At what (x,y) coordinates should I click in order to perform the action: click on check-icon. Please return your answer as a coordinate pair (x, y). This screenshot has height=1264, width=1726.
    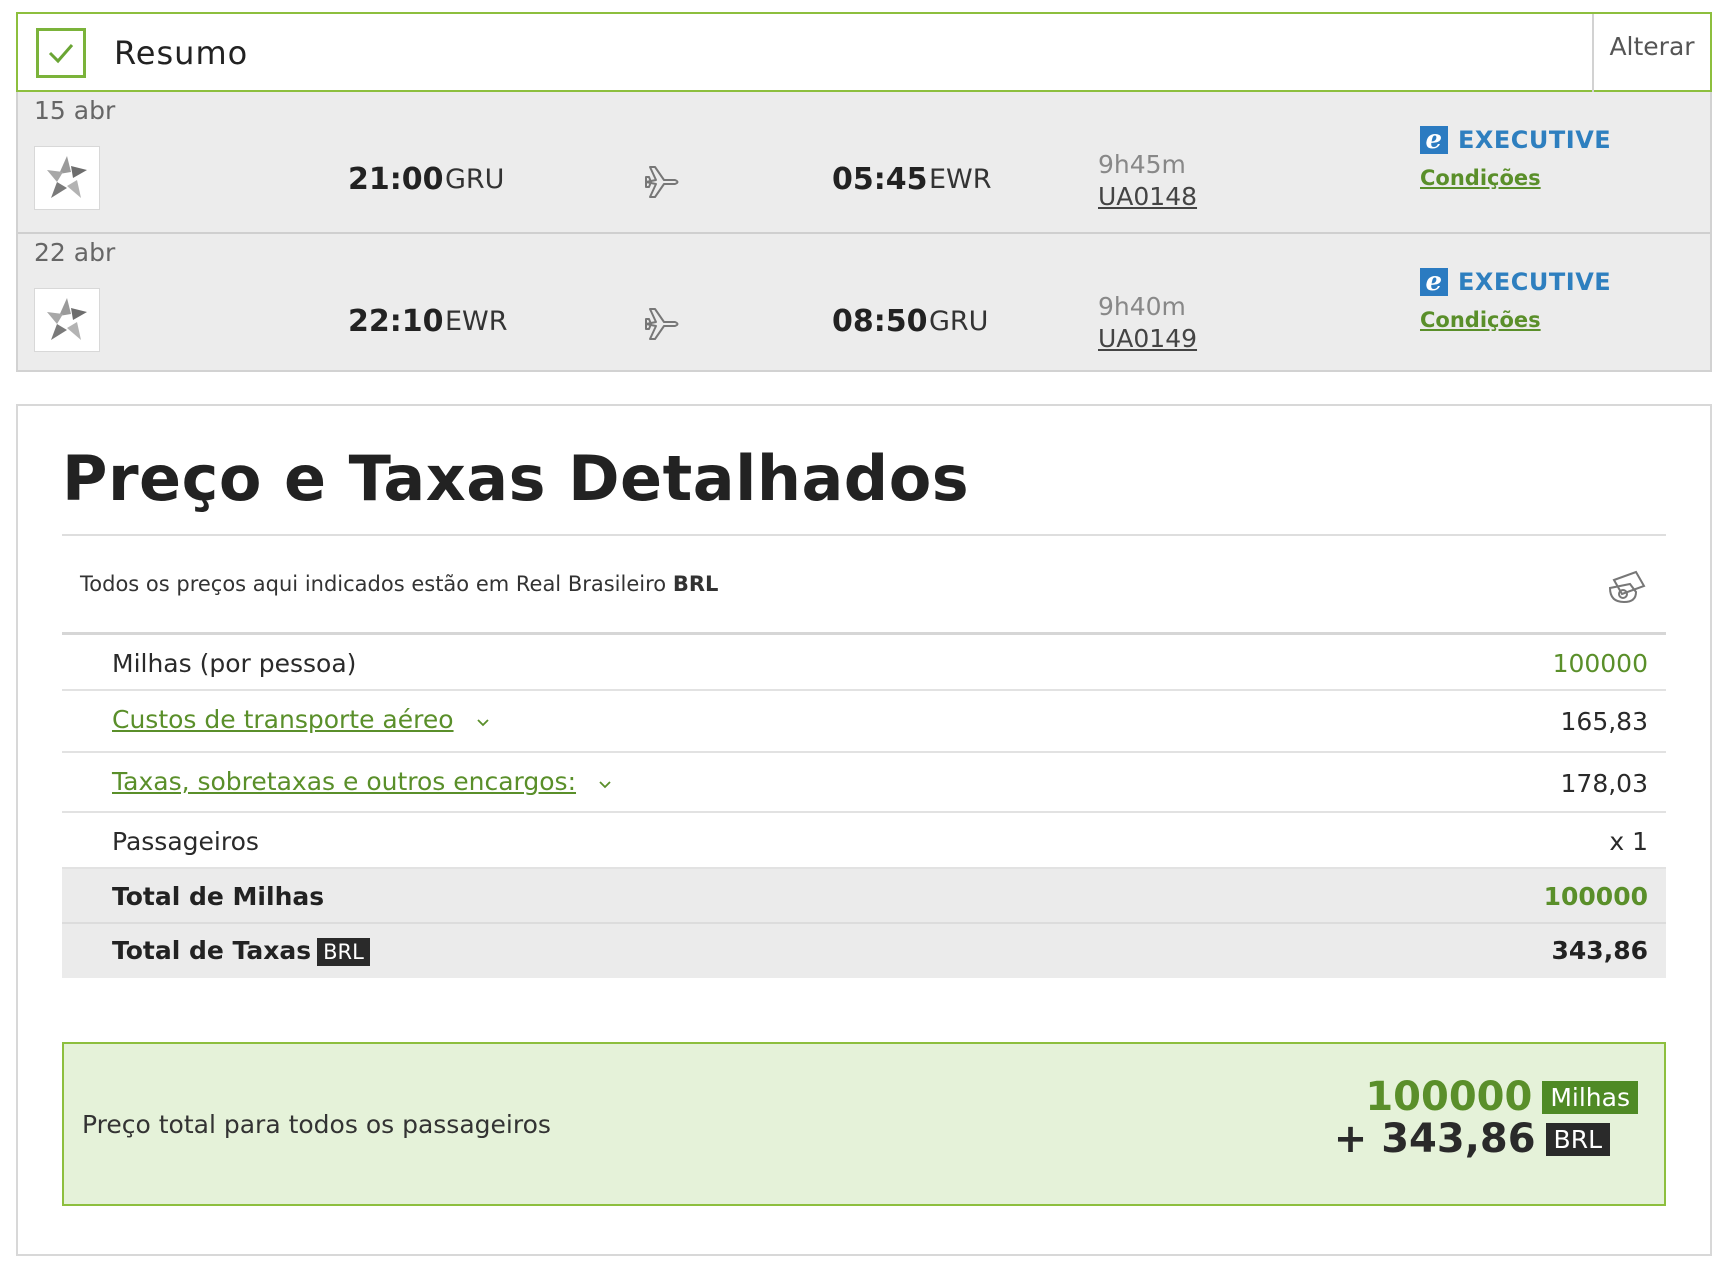
    Looking at the image, I should click on (61, 53).